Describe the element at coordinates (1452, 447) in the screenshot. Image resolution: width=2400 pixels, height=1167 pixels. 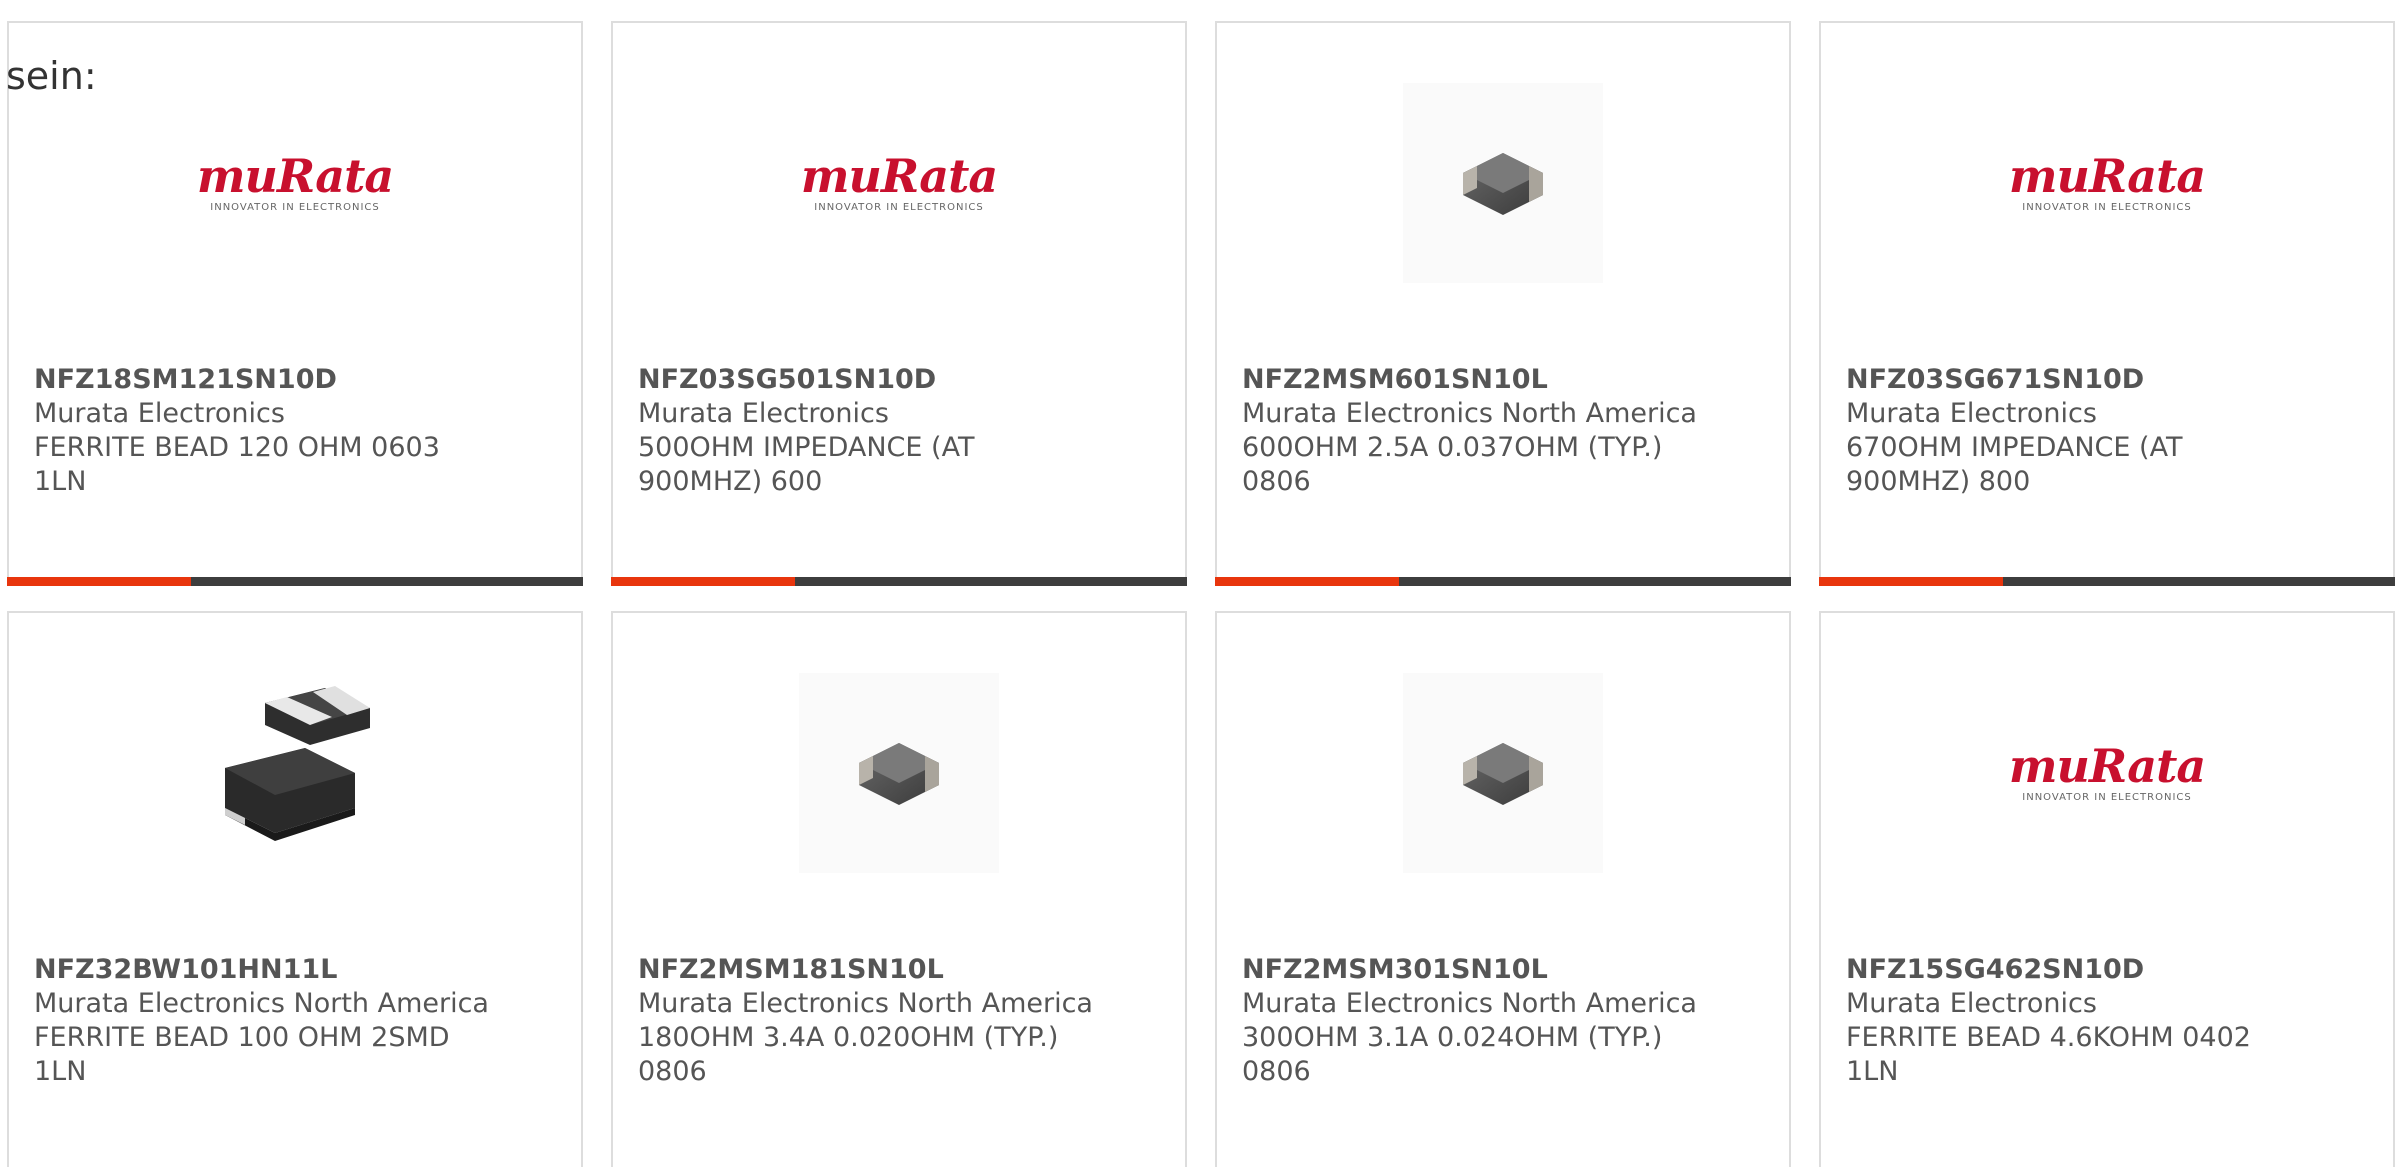
I see `description-line-1: 600OHM 2.5A 0.037OHM (TYP.)` at that location.